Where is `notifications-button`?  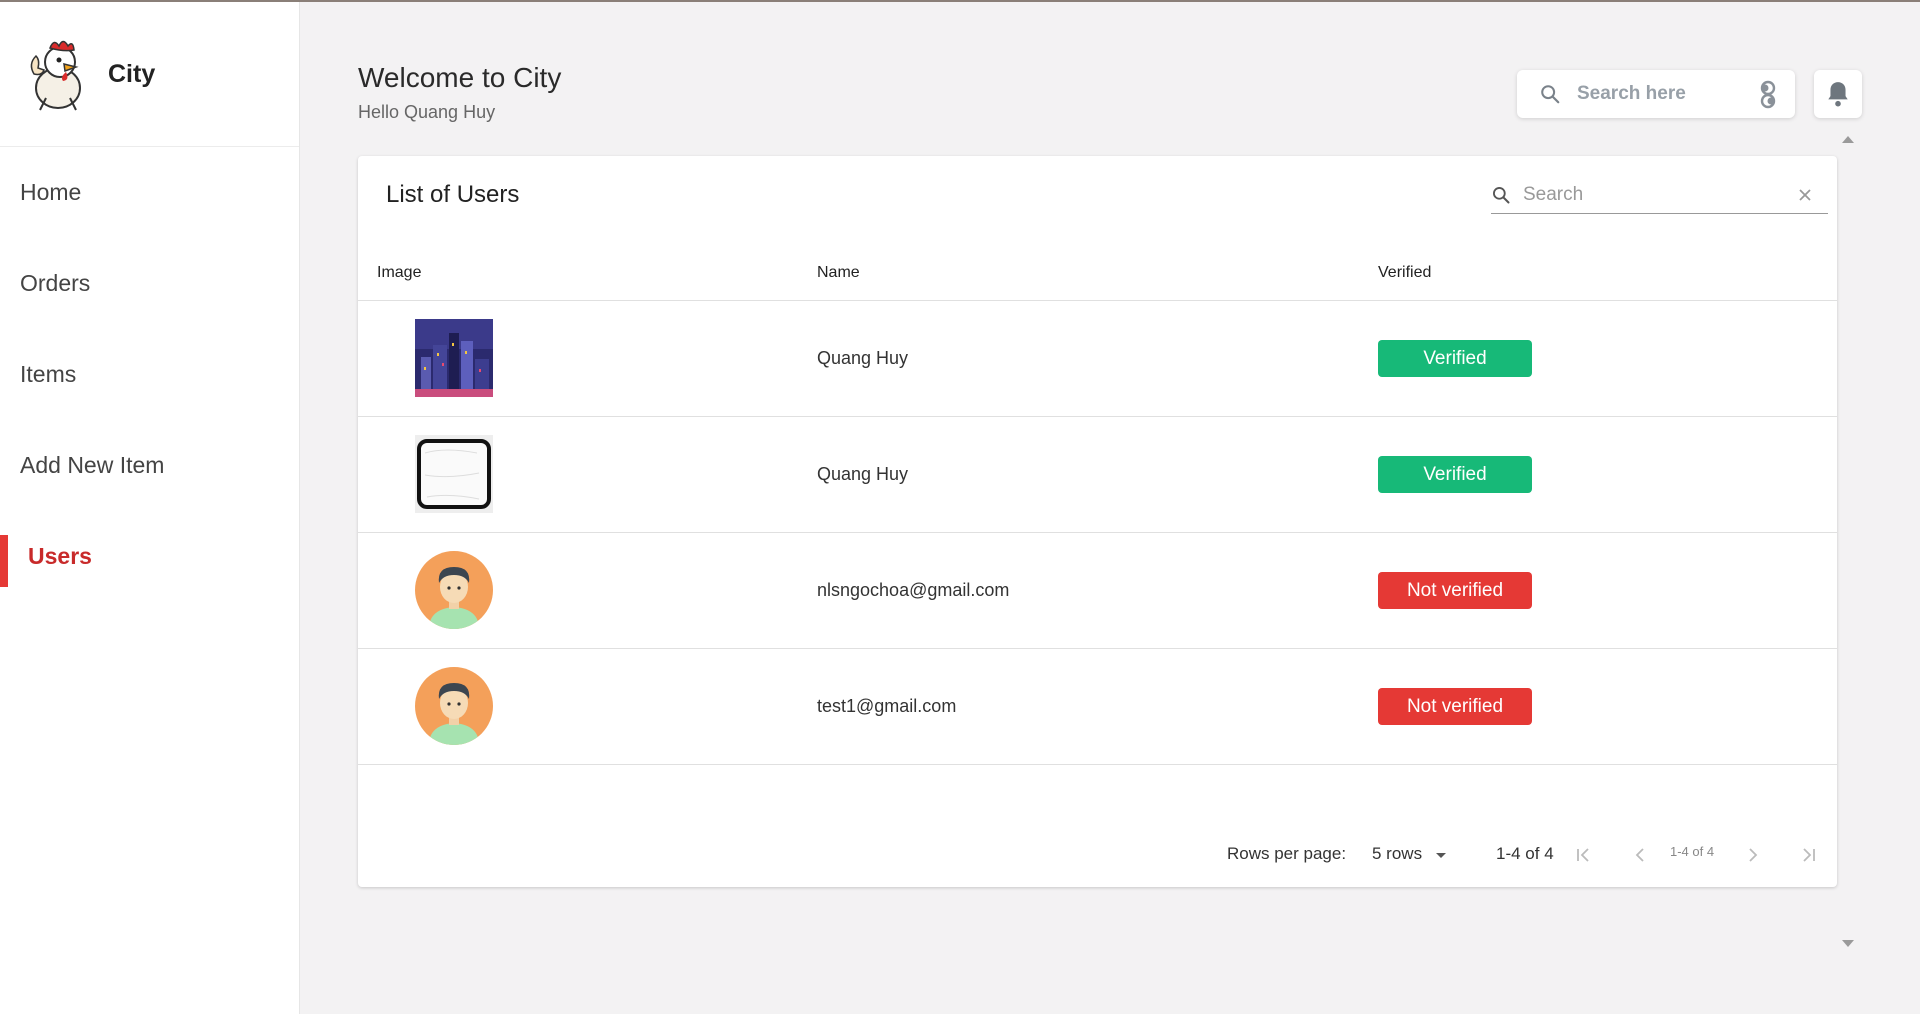 notifications-button is located at coordinates (1838, 94).